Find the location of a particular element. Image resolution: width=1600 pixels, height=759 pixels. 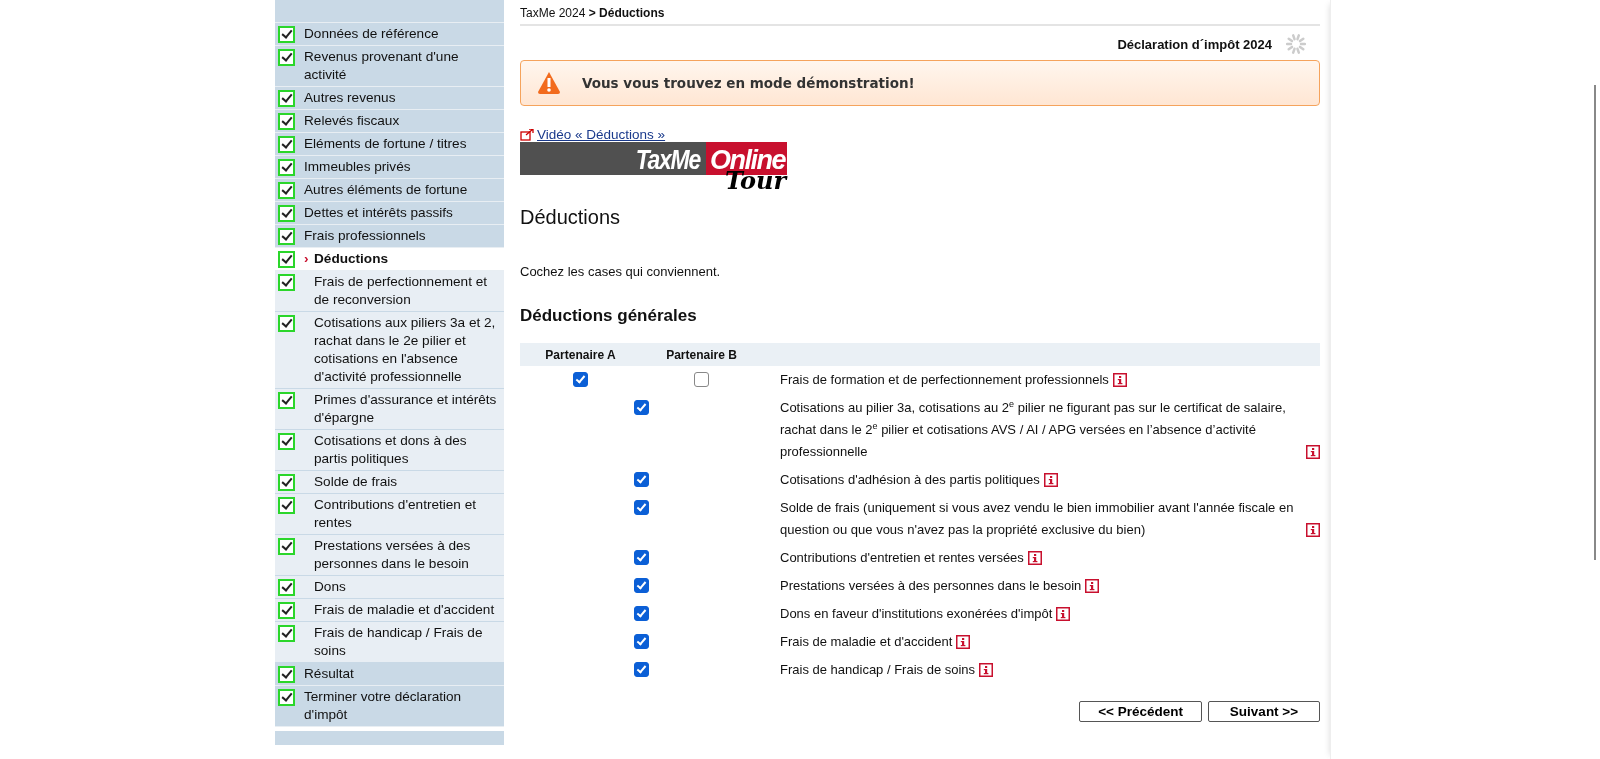

sidebar-item: Solde de frais is located at coordinates (389, 482).